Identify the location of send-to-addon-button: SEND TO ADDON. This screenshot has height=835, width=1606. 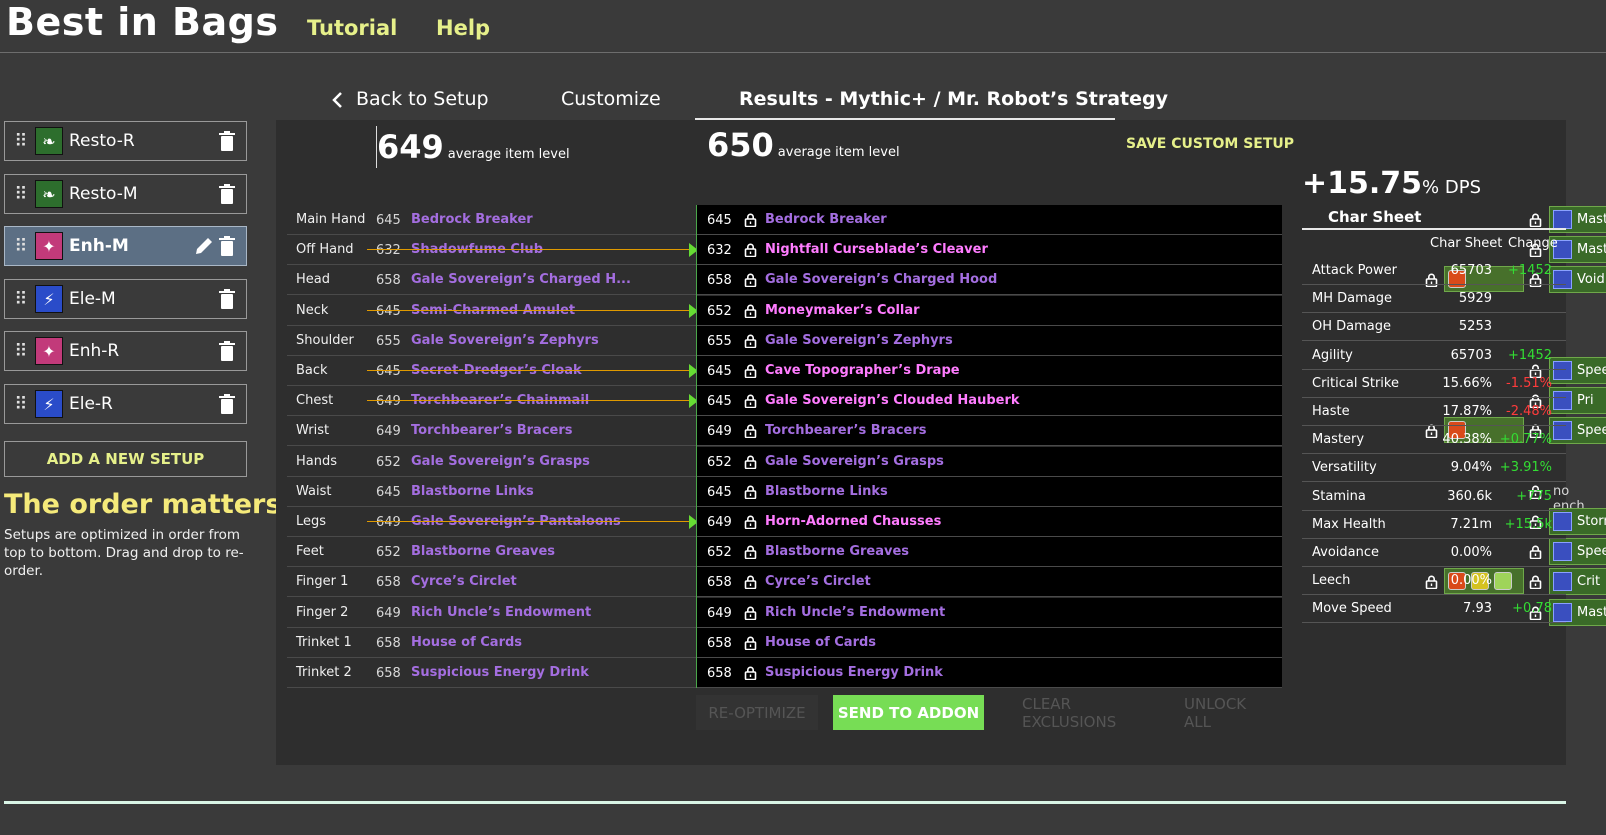
(908, 712).